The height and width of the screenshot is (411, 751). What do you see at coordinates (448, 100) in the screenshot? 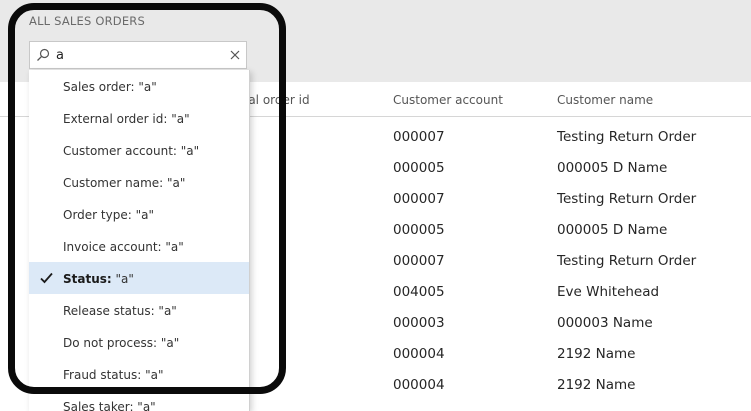
I see `column-header-customer-account: Customer account` at bounding box center [448, 100].